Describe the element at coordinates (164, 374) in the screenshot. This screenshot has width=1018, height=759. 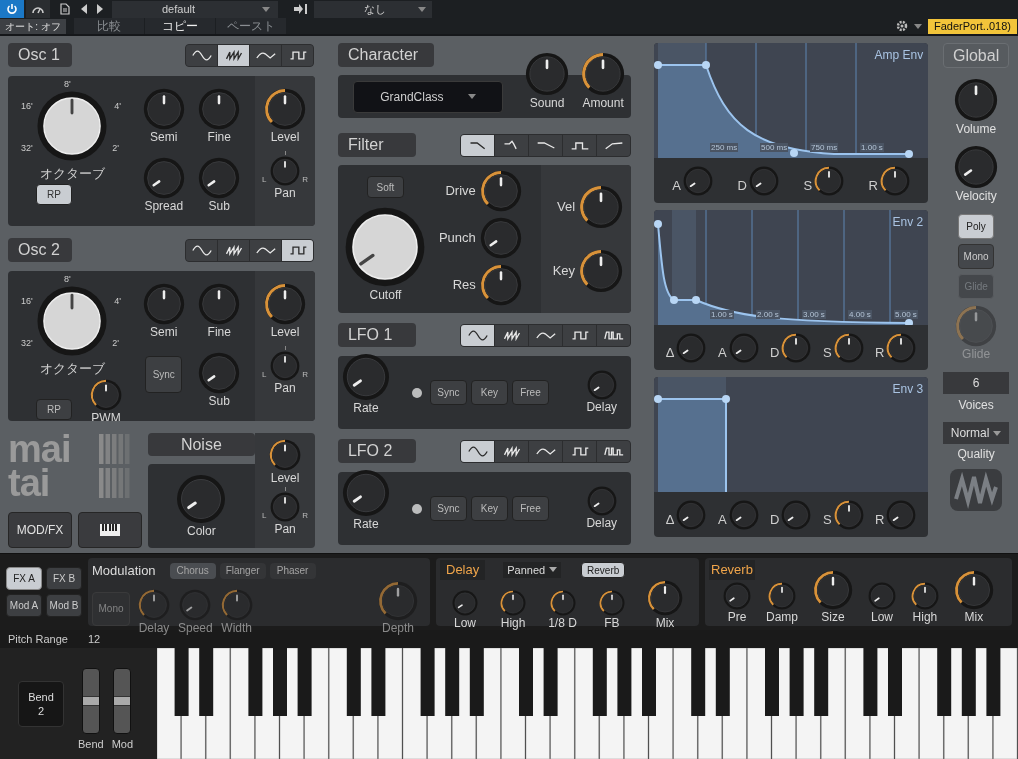
I see `sync-button: Sync` at that location.